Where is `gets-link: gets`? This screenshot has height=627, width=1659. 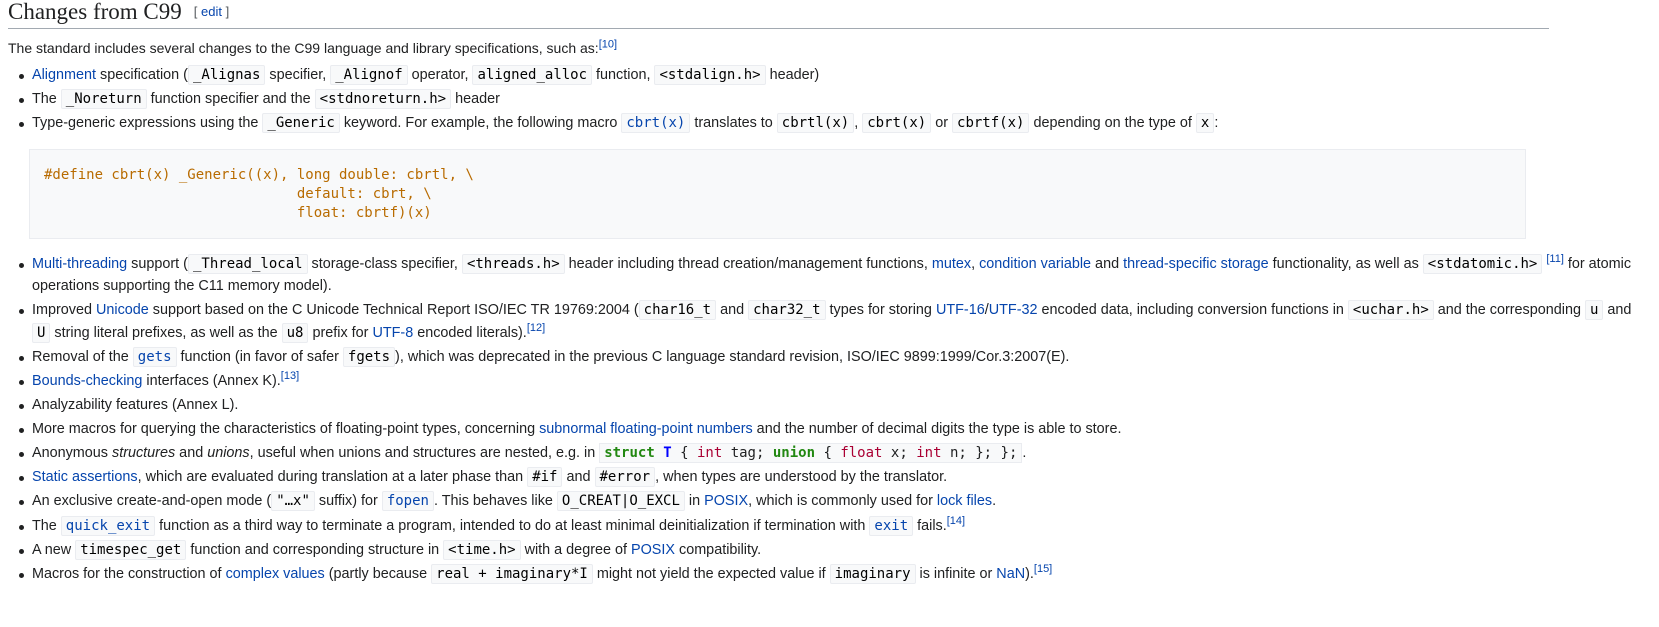
gets-link: gets is located at coordinates (154, 356).